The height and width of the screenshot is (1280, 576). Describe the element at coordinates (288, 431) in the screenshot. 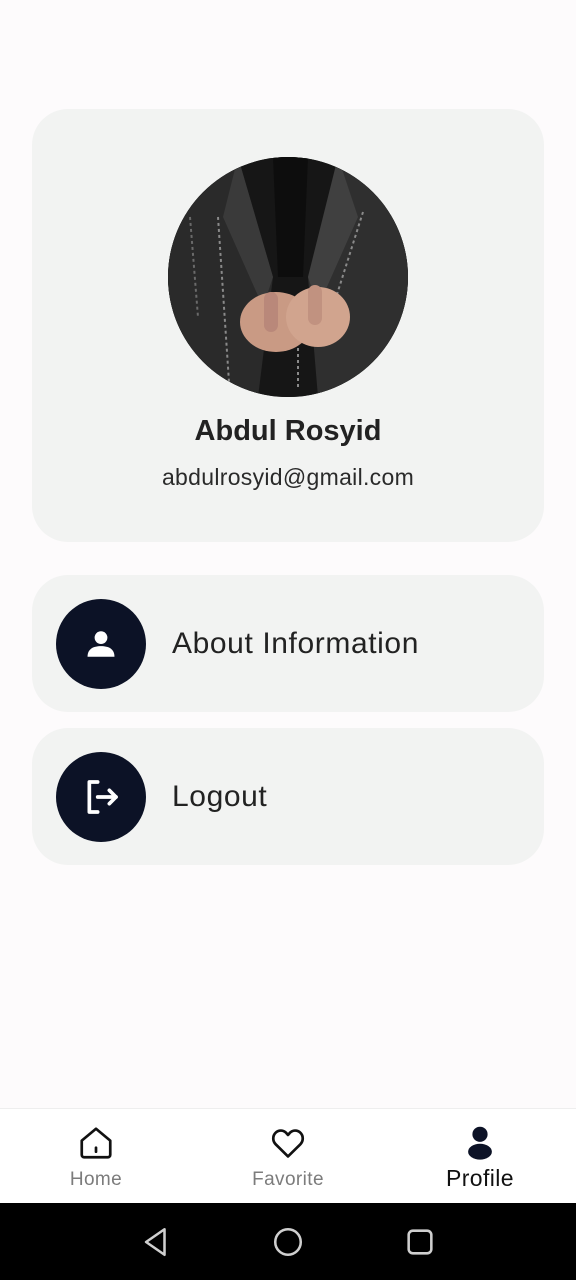

I see `profile-name: Abdul Rosyid` at that location.